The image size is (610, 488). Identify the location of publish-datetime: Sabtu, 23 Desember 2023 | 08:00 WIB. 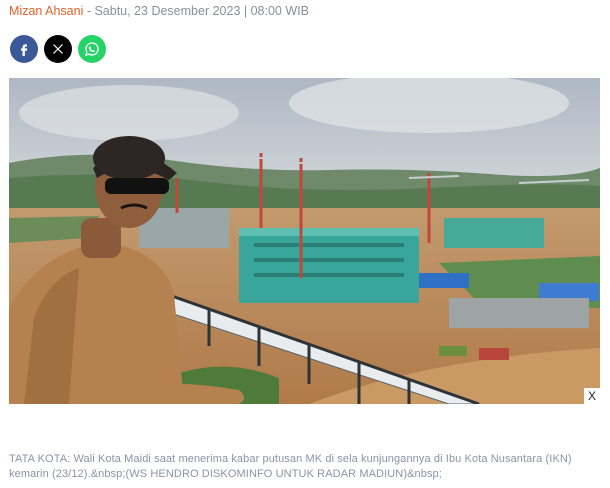
(201, 11).